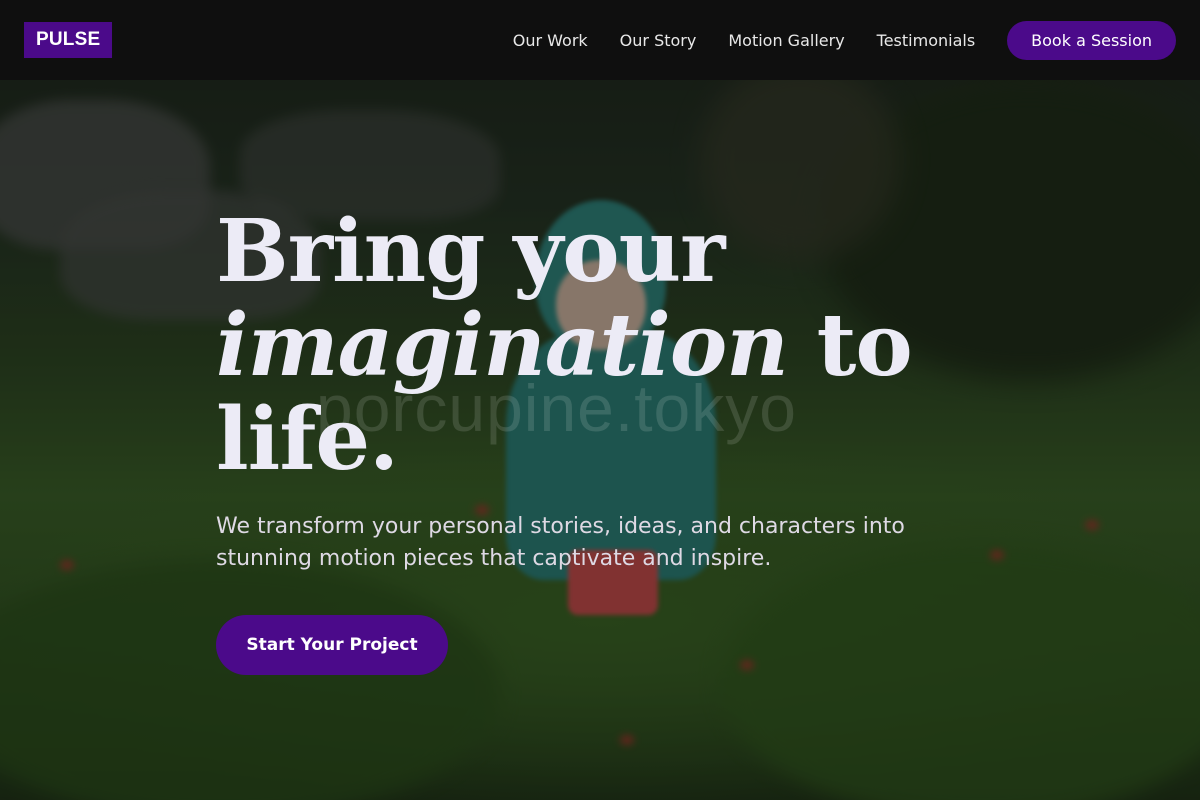 The image size is (1200, 800). Describe the element at coordinates (68, 40) in the screenshot. I see `logo: PULSE` at that location.